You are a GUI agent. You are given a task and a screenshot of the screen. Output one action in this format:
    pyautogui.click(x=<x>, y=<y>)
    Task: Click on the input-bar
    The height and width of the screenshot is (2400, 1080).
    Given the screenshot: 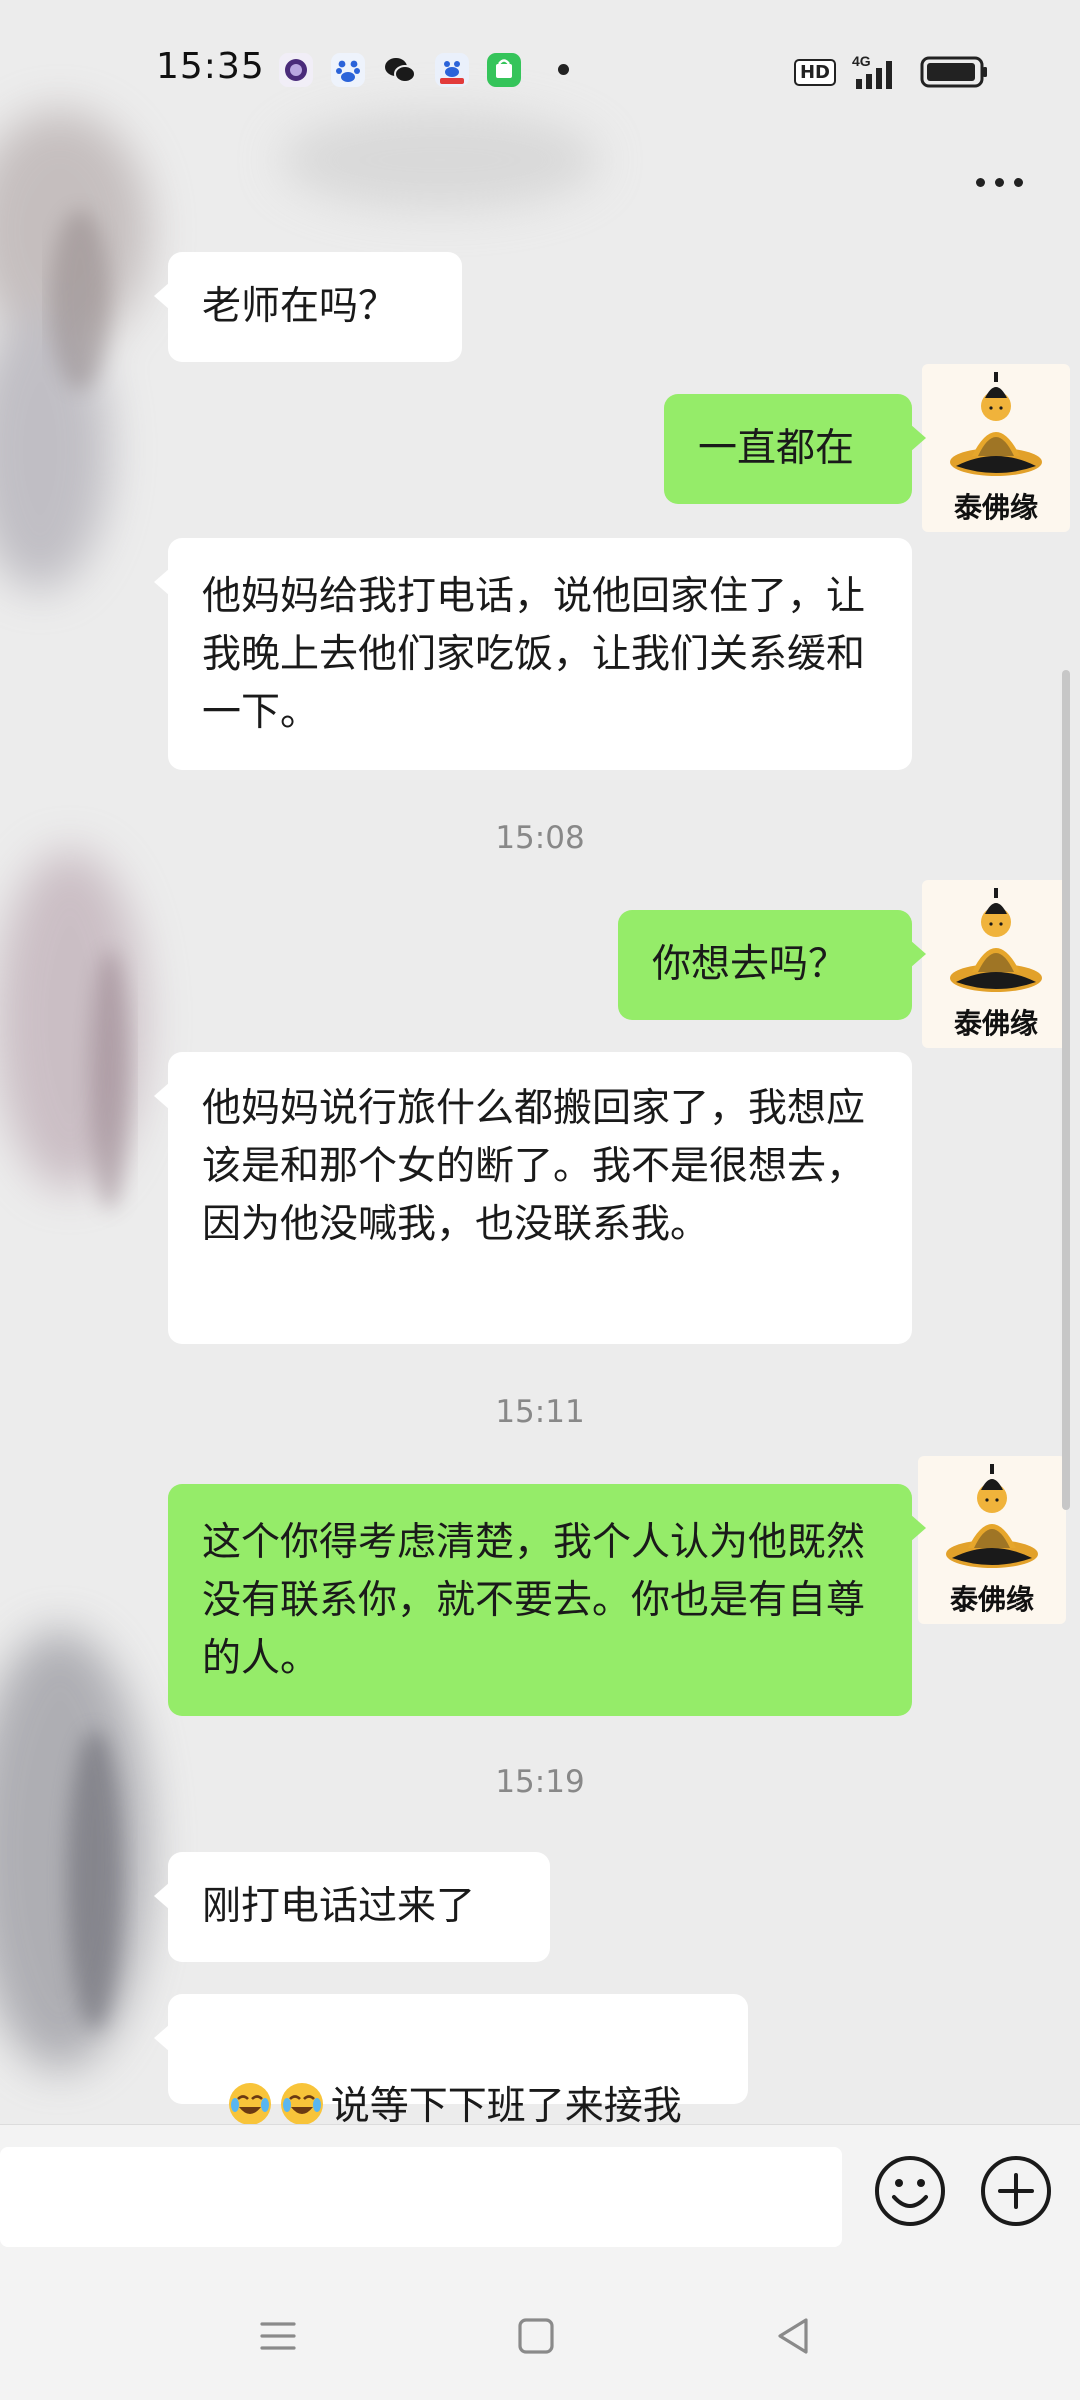 What is the action you would take?
    pyautogui.click(x=540, y=2197)
    